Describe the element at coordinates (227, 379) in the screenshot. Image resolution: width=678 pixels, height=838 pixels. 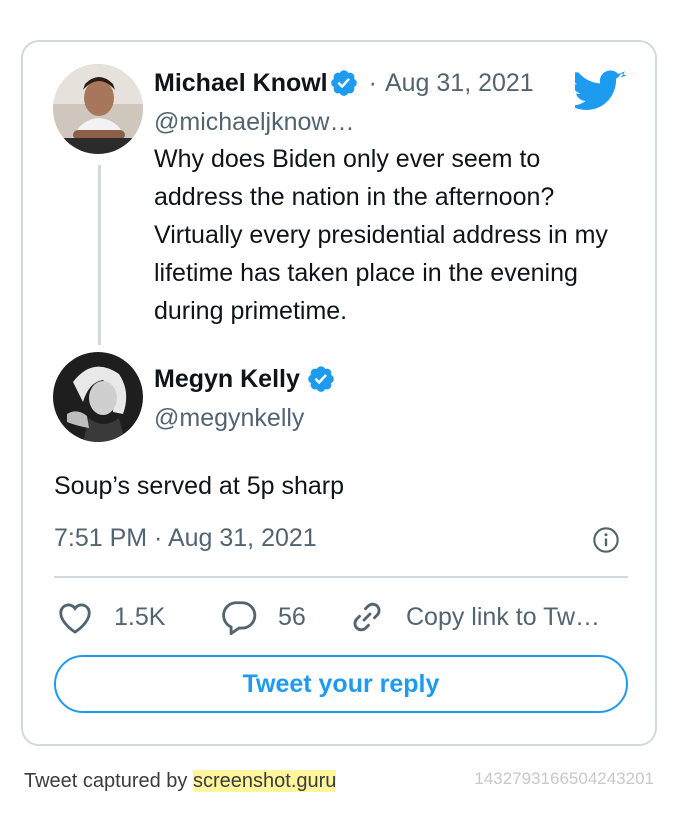
I see `author-name: Megyn Kelly` at that location.